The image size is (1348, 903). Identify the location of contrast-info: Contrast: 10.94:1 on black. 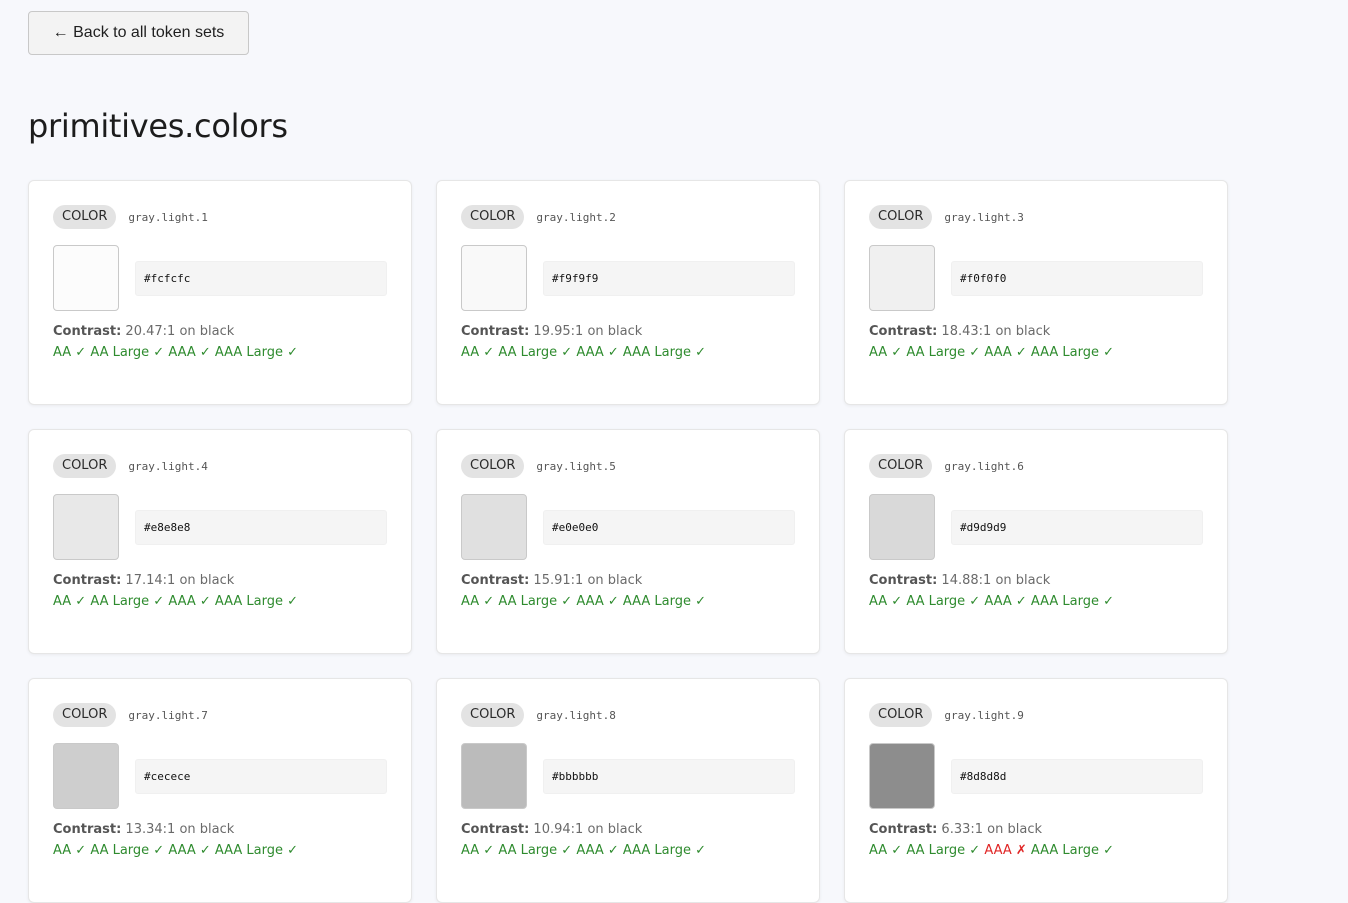
(551, 829).